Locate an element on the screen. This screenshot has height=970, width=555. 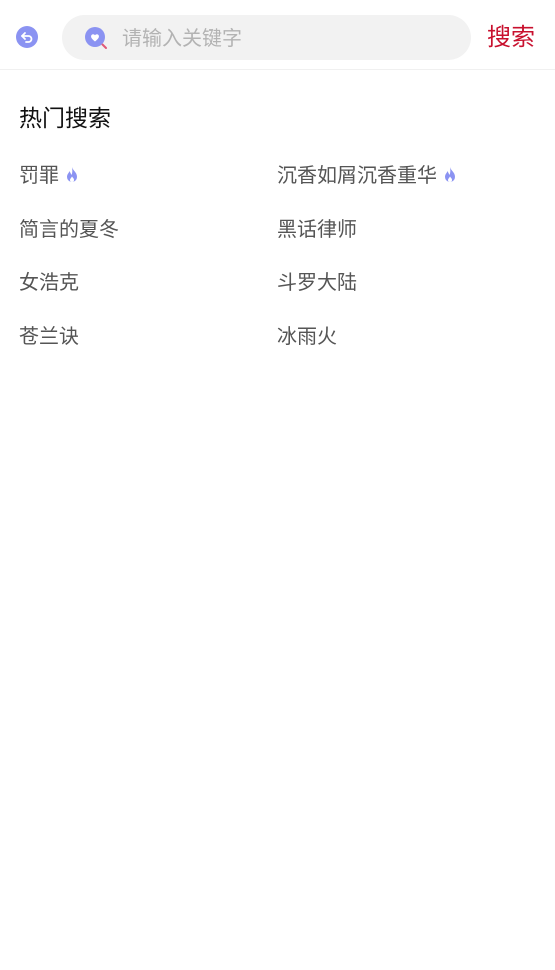
hot-search-title: 热门搜索 is located at coordinates (65, 119).